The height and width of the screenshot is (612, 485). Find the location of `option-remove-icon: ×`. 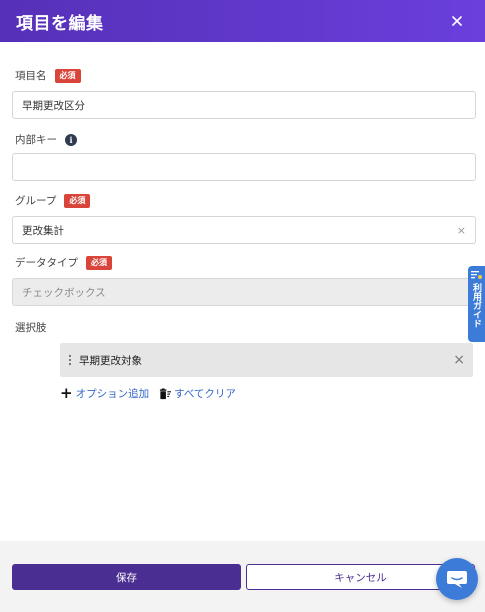

option-remove-icon: × is located at coordinates (459, 360).